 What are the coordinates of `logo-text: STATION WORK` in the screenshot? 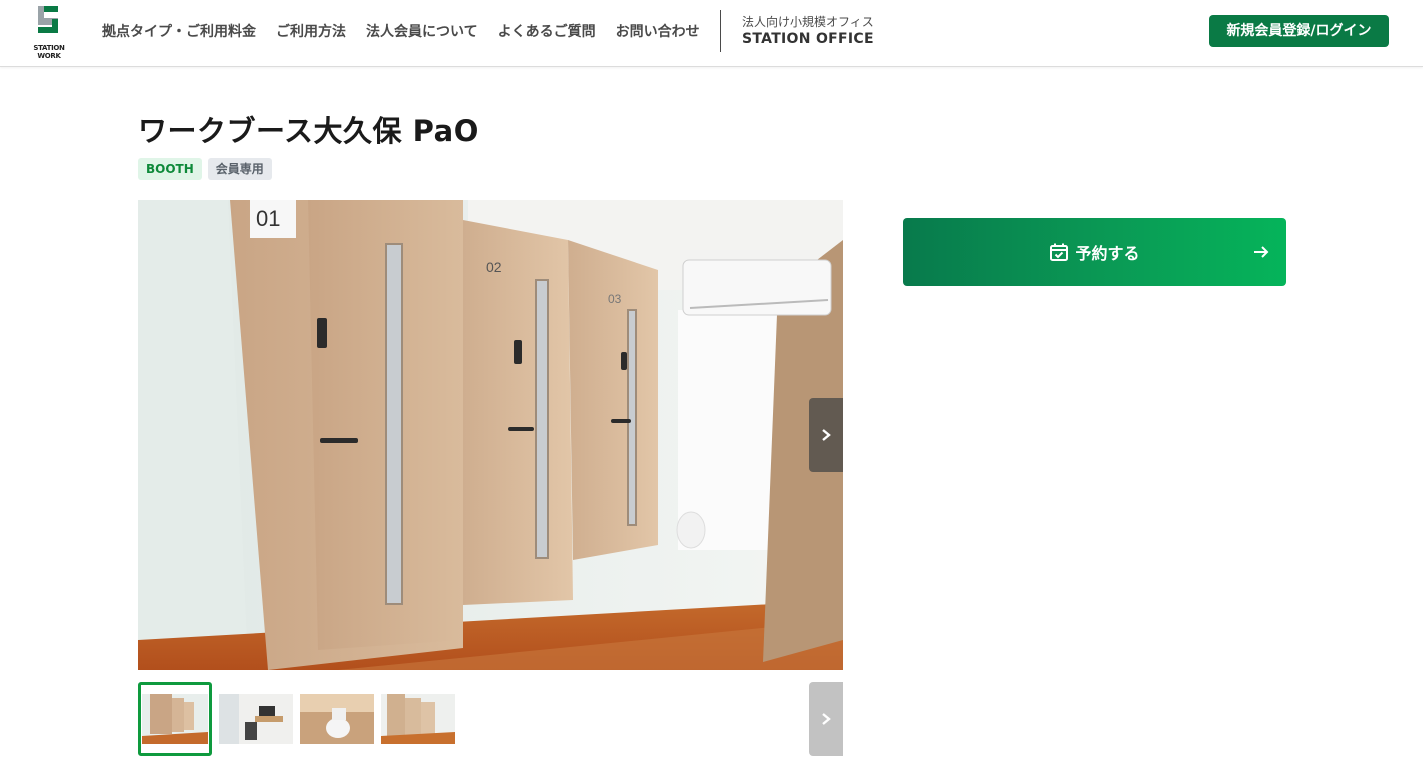 It's located at (49, 52).